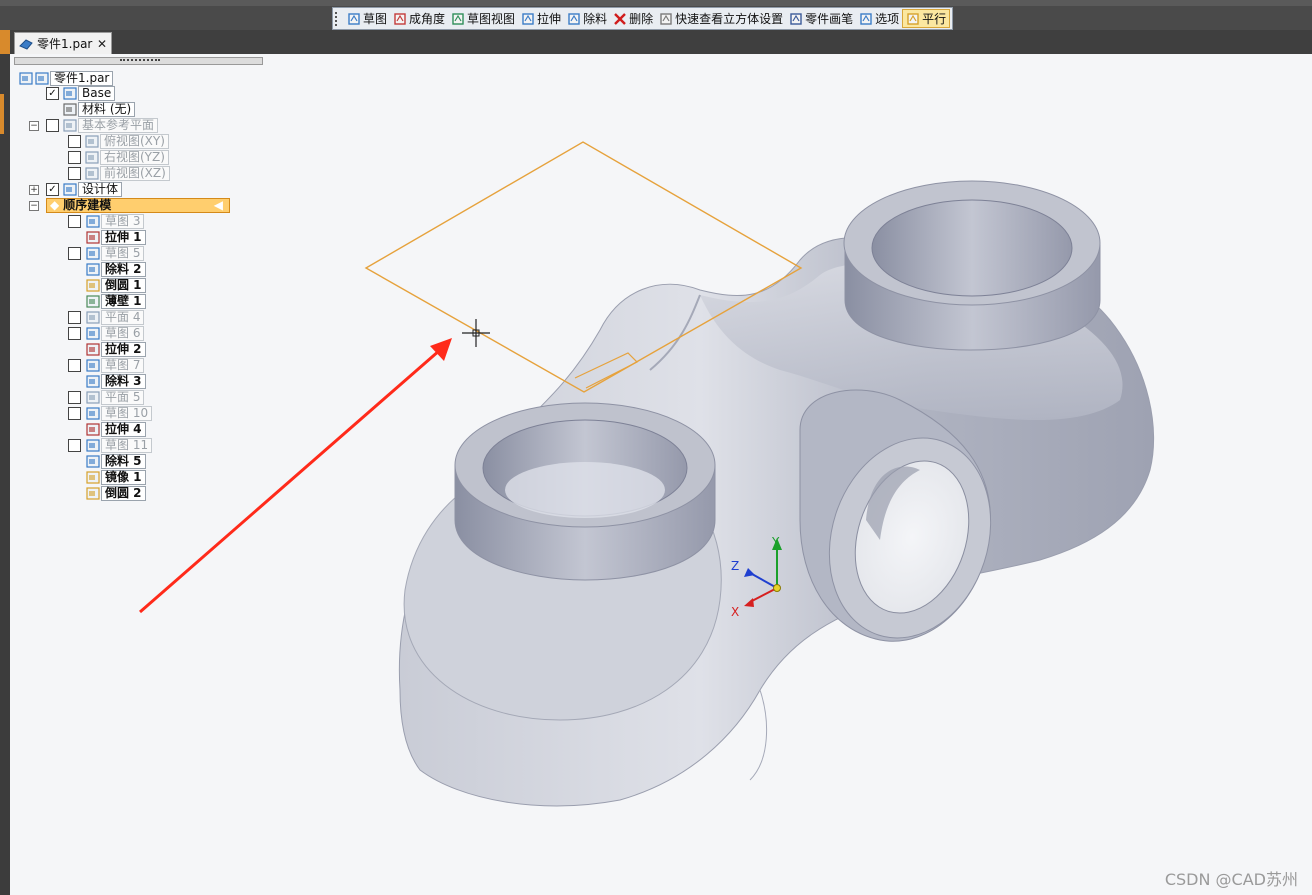 The image size is (1312, 895). I want to click on tree-design-body-label: 设计体, so click(100, 189).